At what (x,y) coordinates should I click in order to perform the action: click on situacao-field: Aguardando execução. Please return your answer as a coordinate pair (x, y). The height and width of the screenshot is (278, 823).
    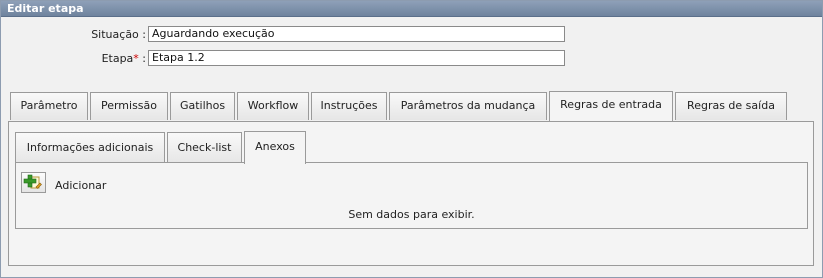
    Looking at the image, I should click on (356, 34).